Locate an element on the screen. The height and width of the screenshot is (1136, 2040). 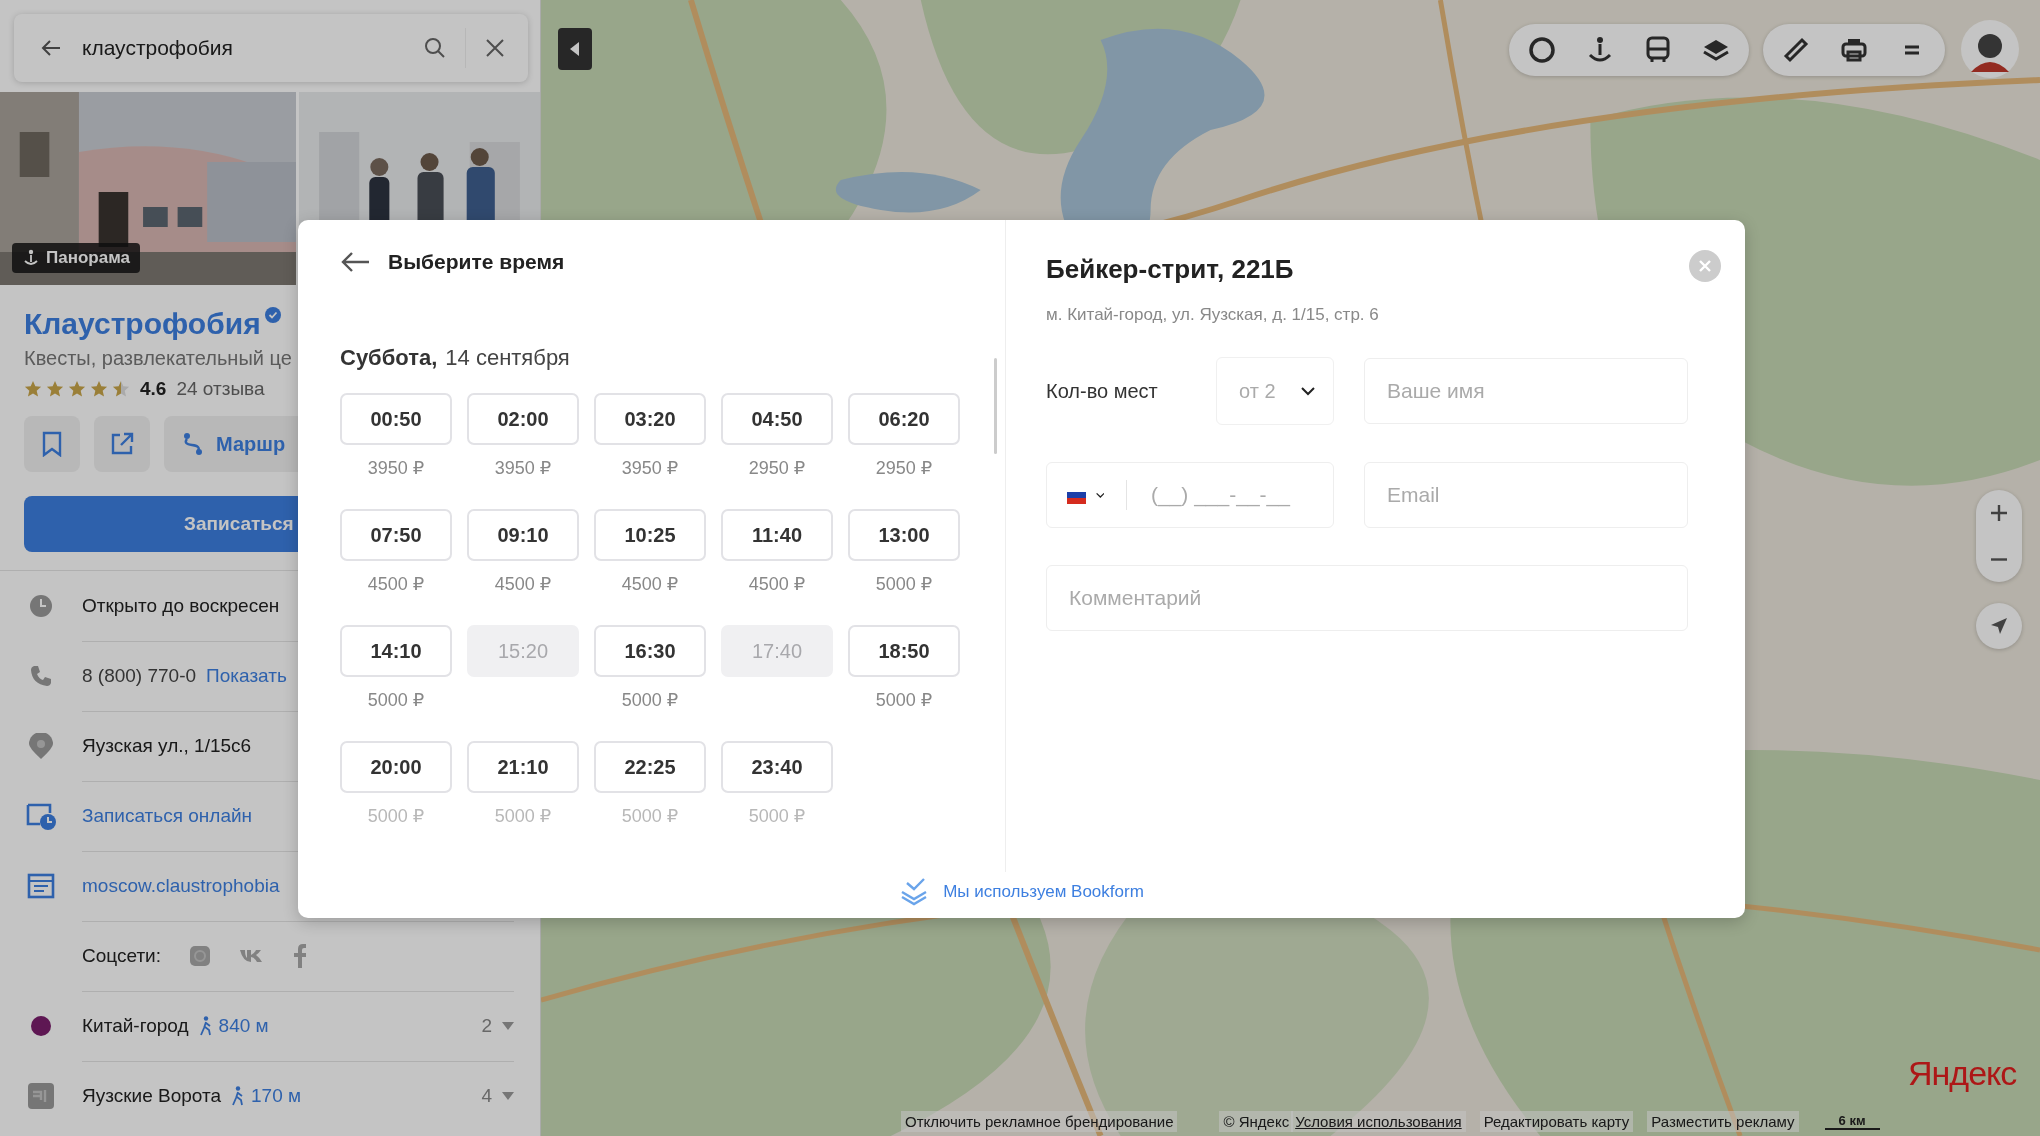
share-icon is located at coordinates (122, 444).